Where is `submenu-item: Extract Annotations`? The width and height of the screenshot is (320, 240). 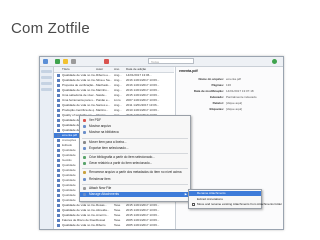
submenu-item: Extract Annotations is located at coordinates (225, 199).